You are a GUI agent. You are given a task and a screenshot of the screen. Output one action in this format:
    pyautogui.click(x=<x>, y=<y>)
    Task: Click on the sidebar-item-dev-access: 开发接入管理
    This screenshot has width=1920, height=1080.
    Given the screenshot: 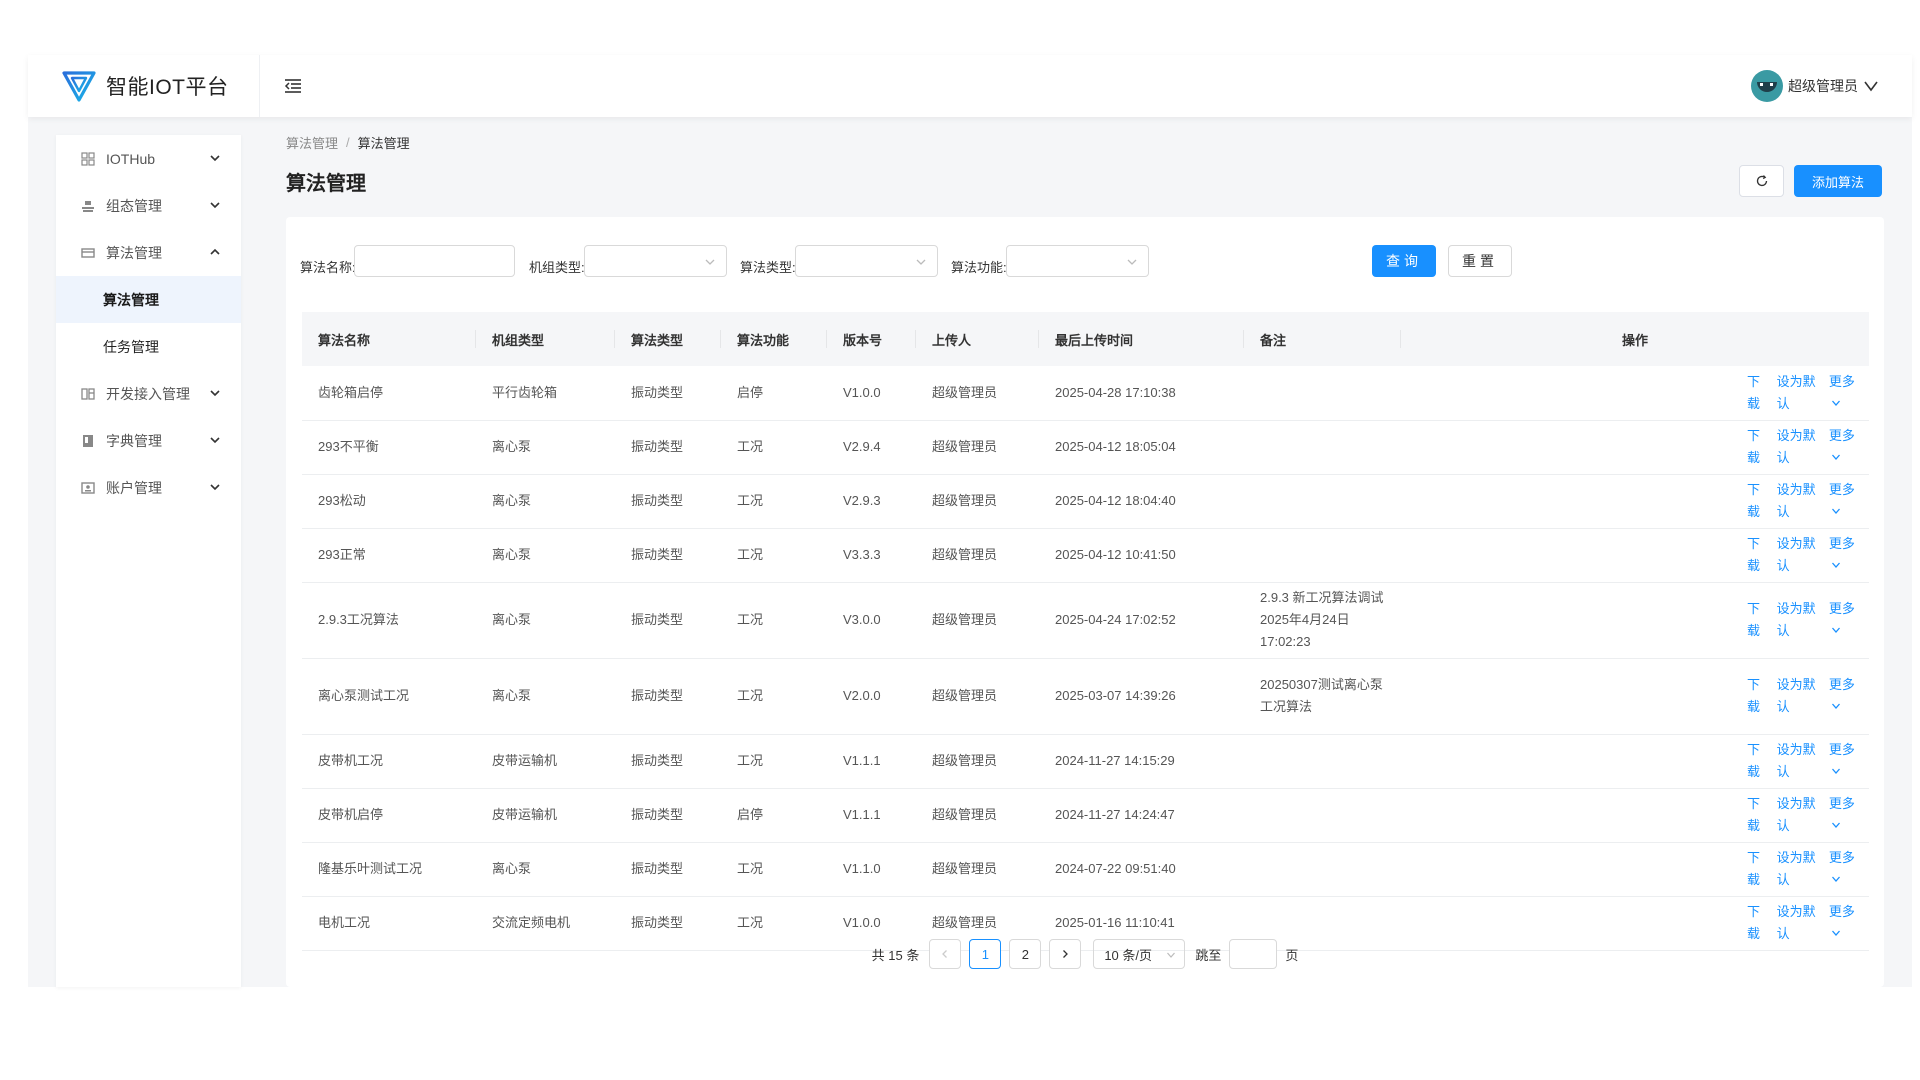 What is the action you would take?
    pyautogui.click(x=148, y=393)
    